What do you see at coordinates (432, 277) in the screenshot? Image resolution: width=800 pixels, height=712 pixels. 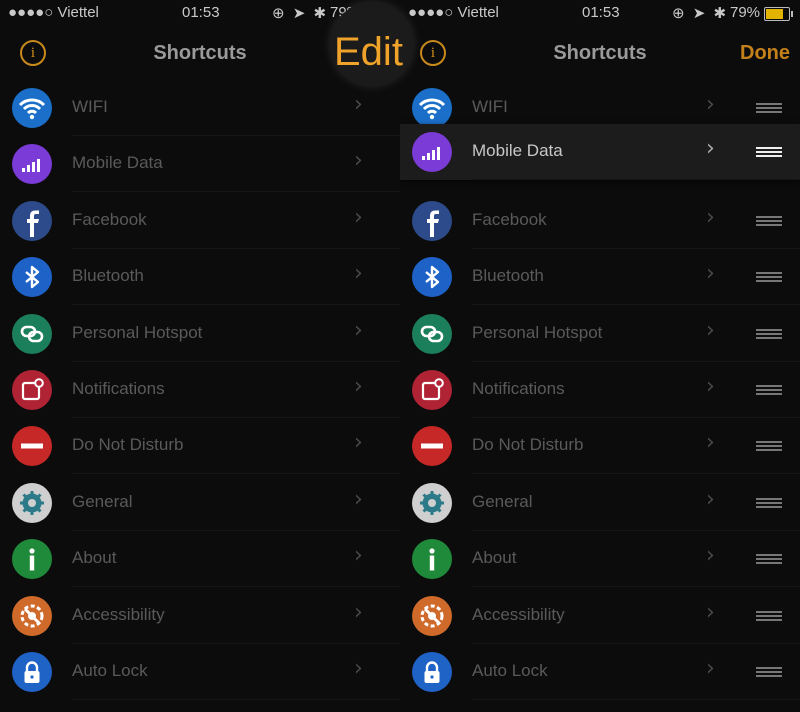 I see `bluetooth-icon` at bounding box center [432, 277].